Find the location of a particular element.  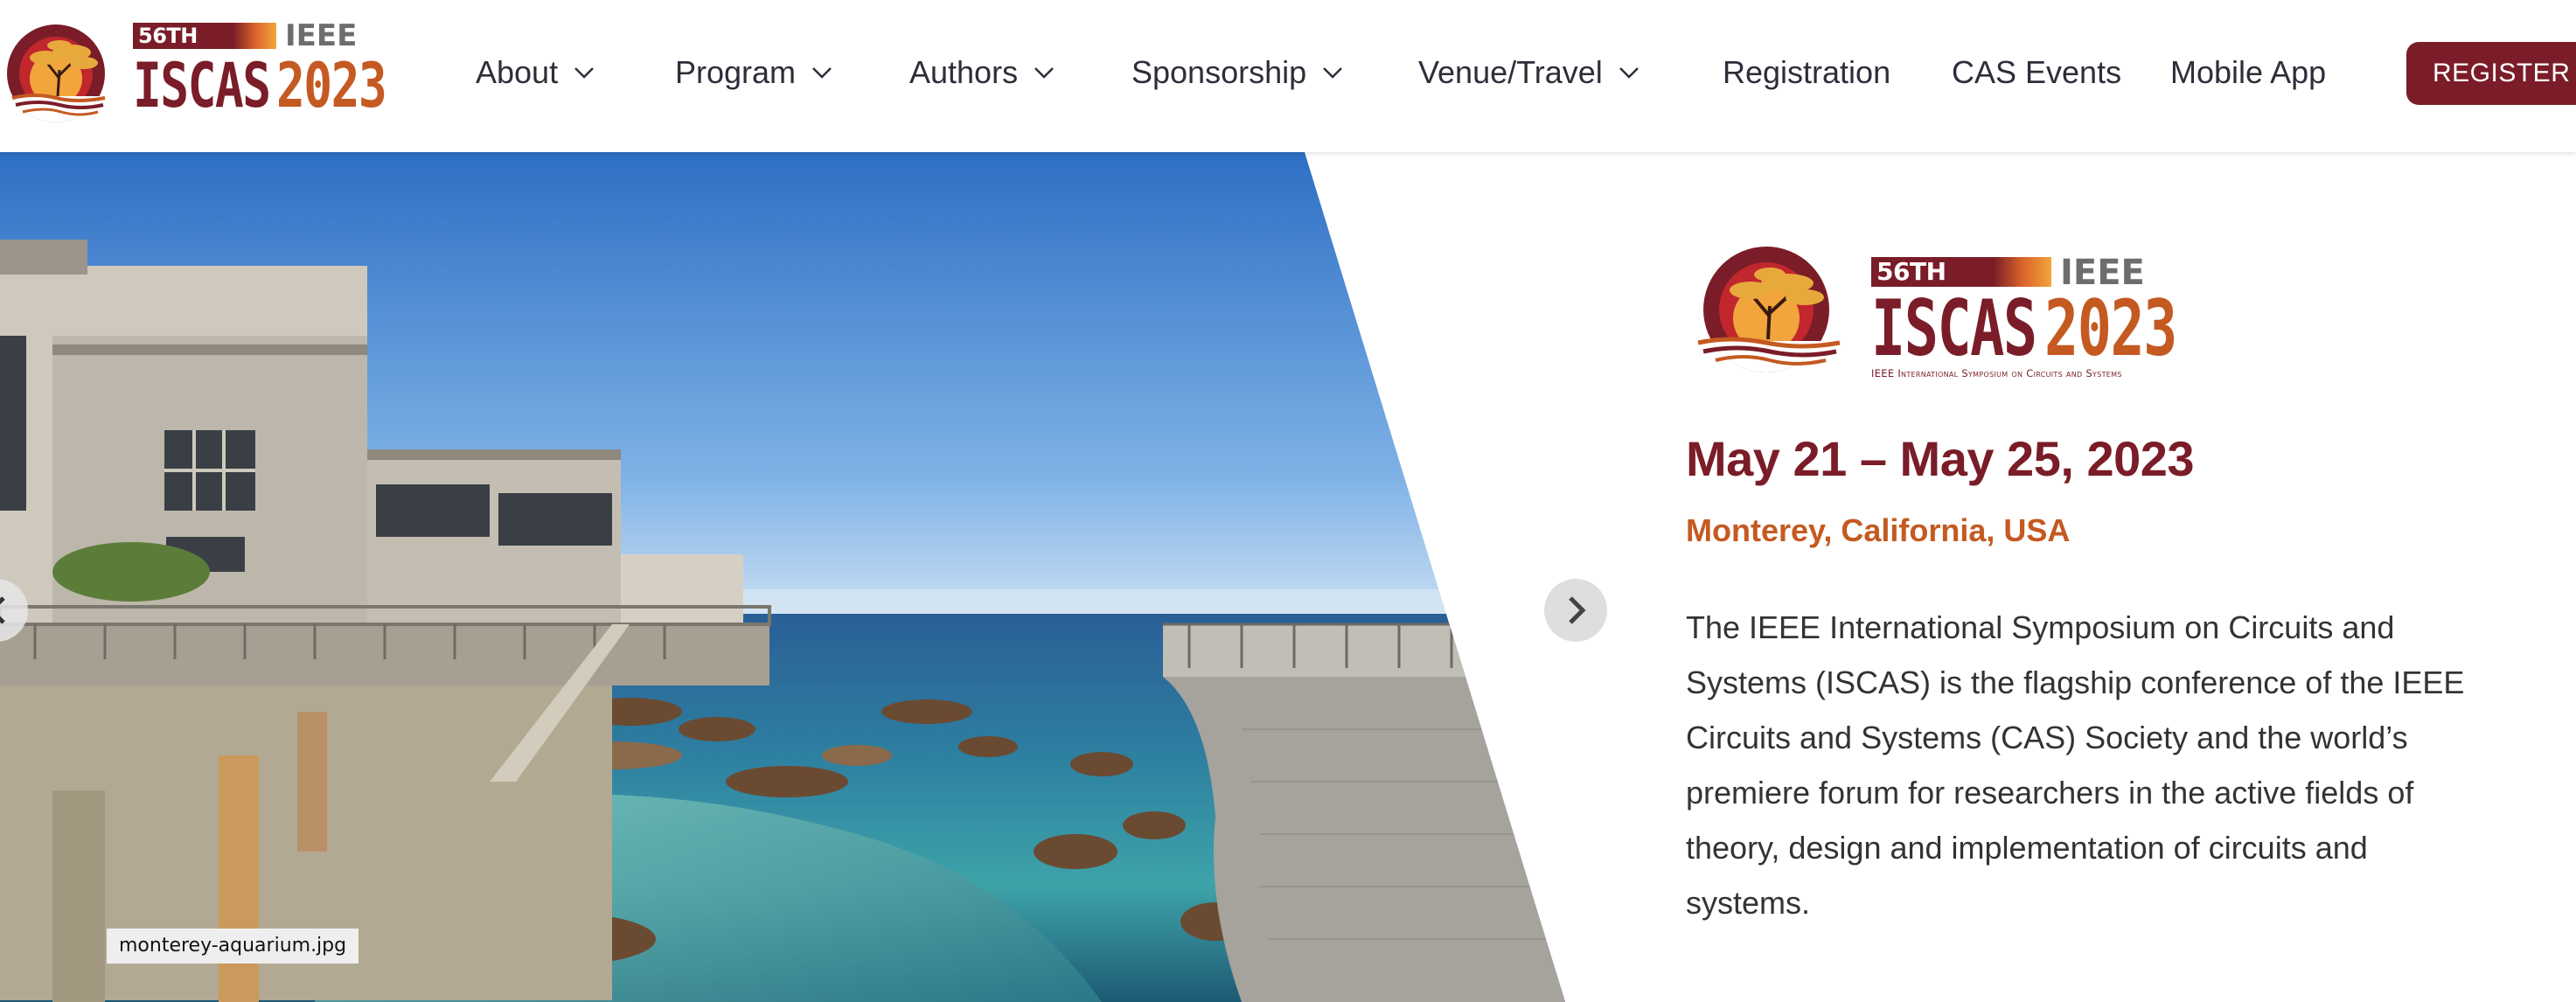

image-filename-label: monterey-aquarium.jpg is located at coordinates (233, 946).